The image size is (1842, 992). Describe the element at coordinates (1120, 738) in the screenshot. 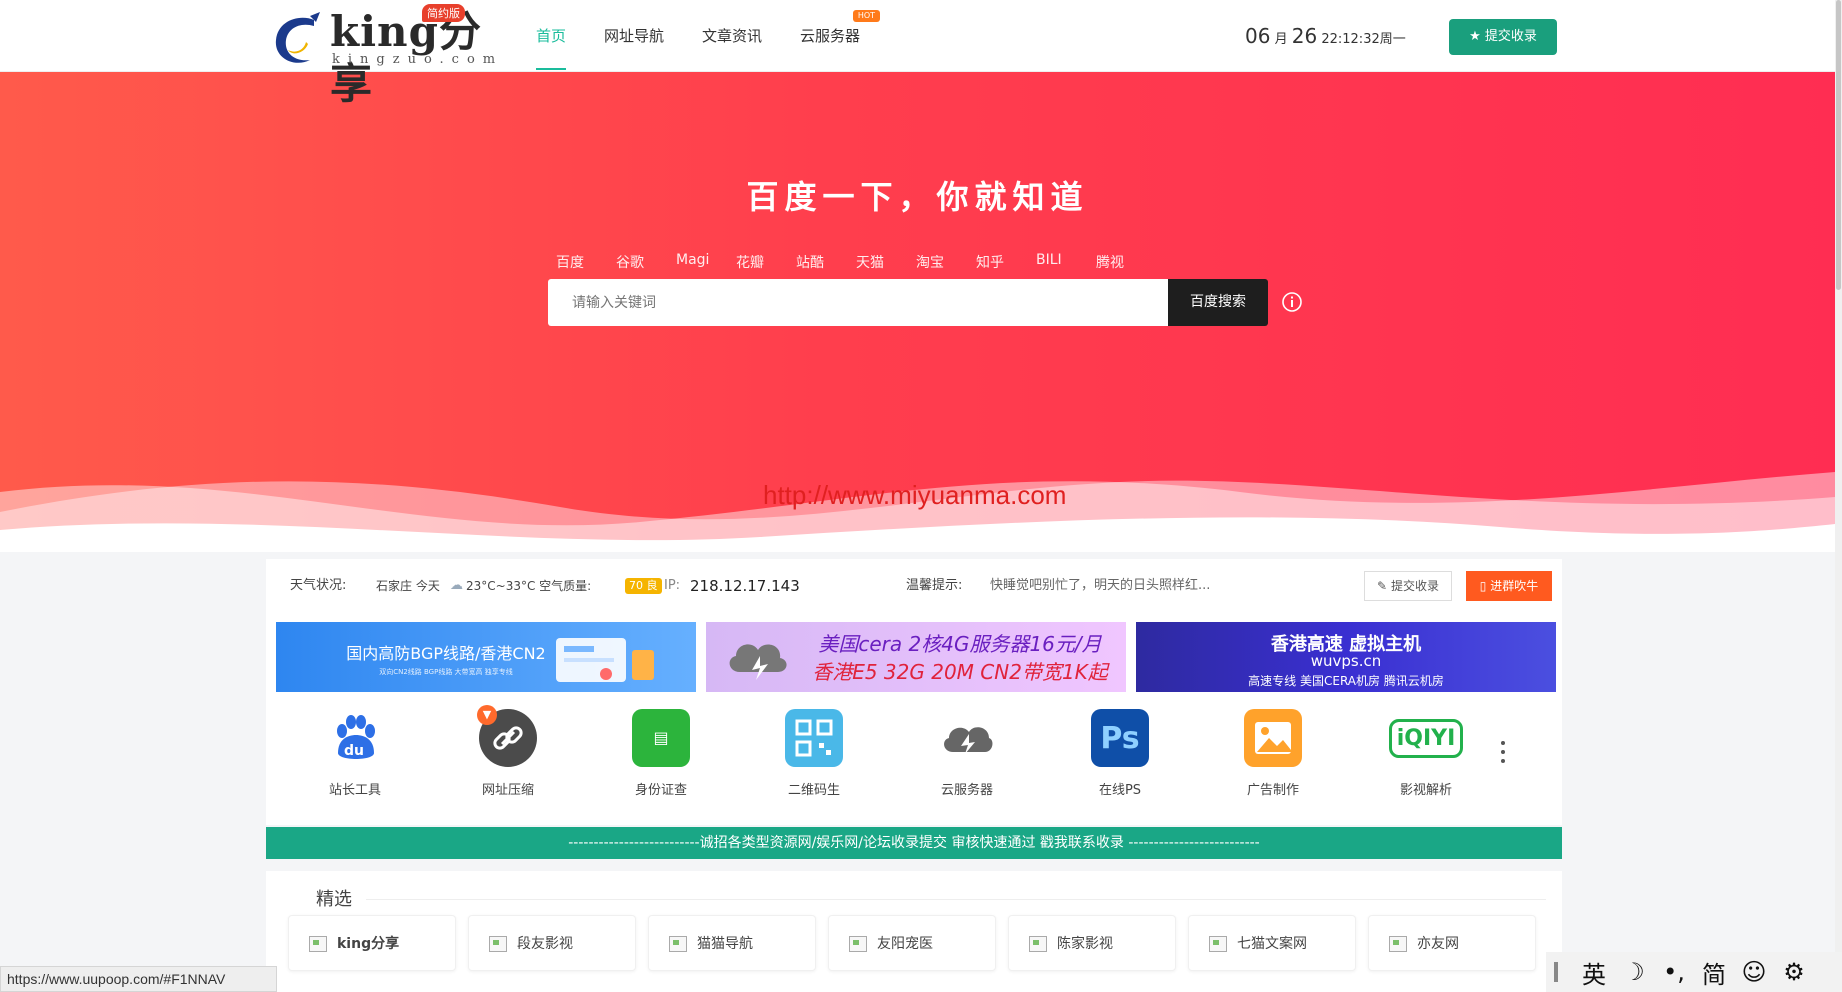

I see `photoshop-icon: Ps` at that location.